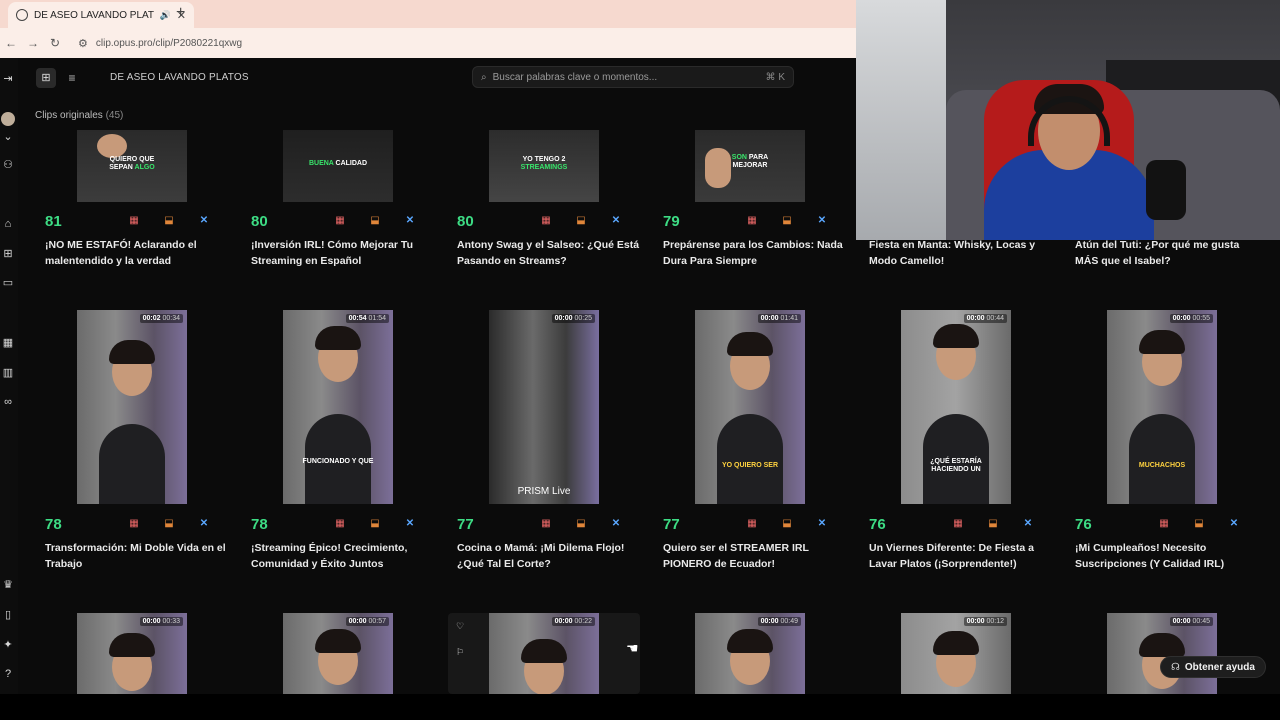 The image size is (1280, 720). I want to click on clip-card: 00:00 00:57, so click(351, 653).